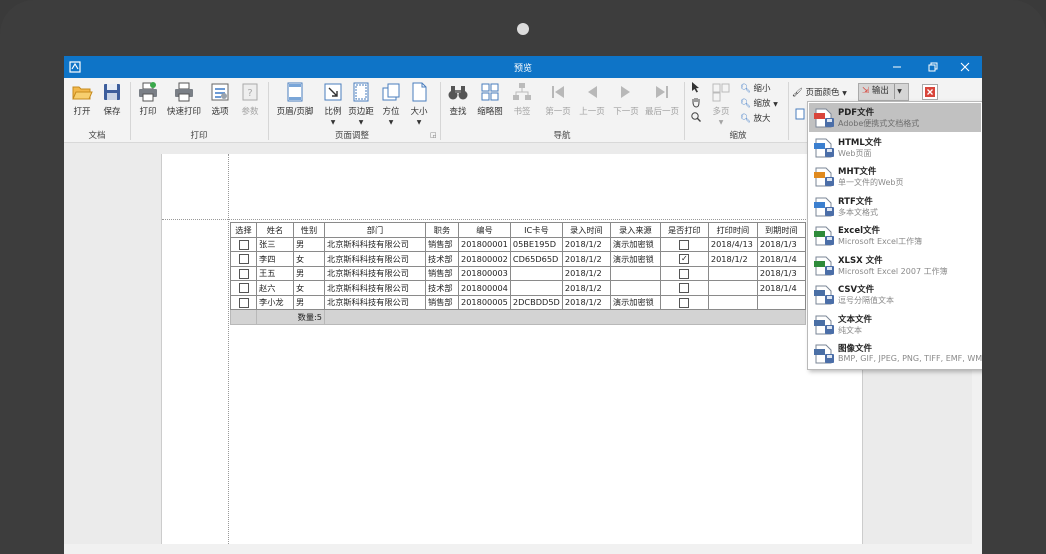 The height and width of the screenshot is (554, 1046). Describe the element at coordinates (522, 91) in the screenshot. I see `bookmark-tree-icon` at that location.